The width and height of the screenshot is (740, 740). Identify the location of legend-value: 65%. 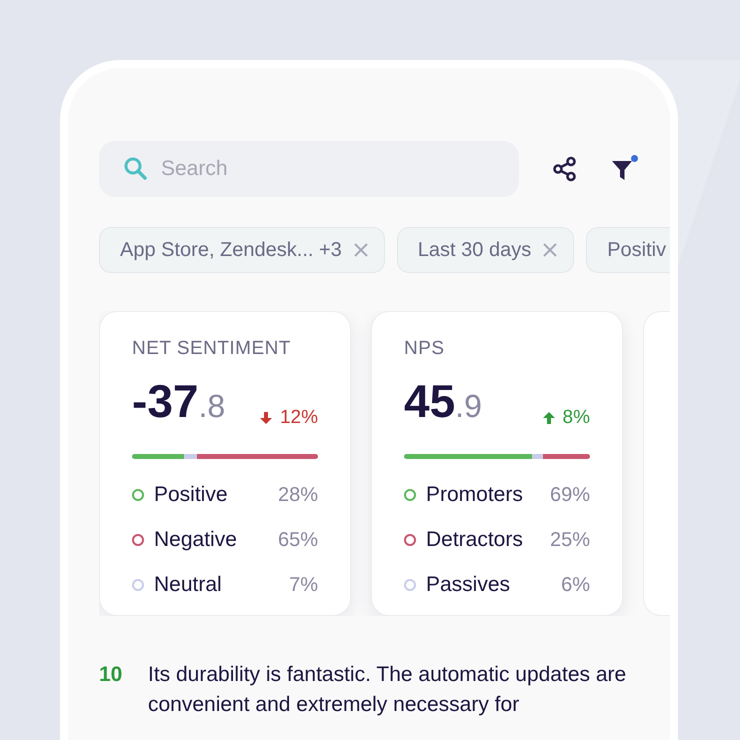
(298, 540).